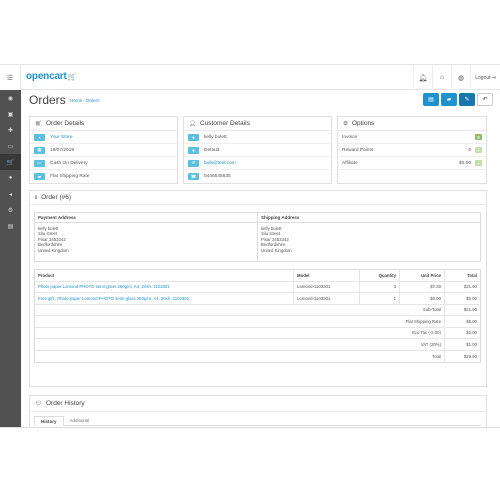 This screenshot has width=500, height=500. Describe the element at coordinates (215, 137) in the screenshot. I see `customer-name: kelly bulett` at that location.